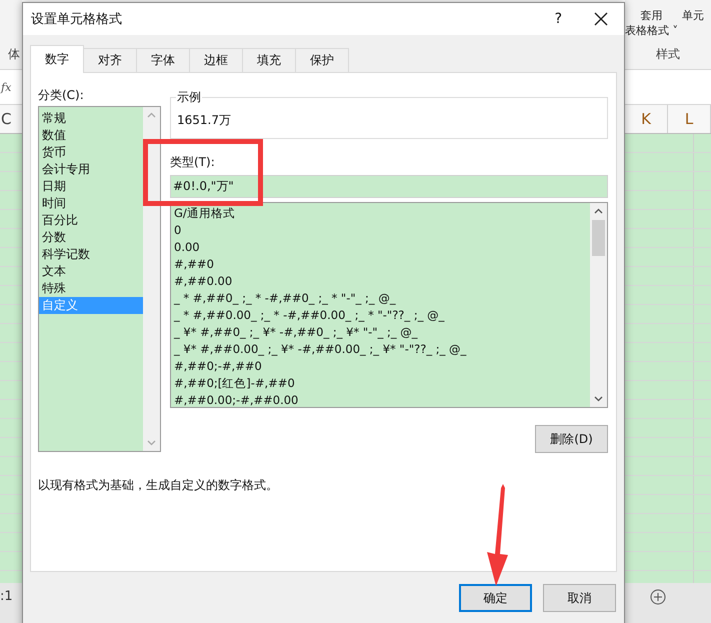 The image size is (711, 623). I want to click on category-item: 日期, so click(91, 186).